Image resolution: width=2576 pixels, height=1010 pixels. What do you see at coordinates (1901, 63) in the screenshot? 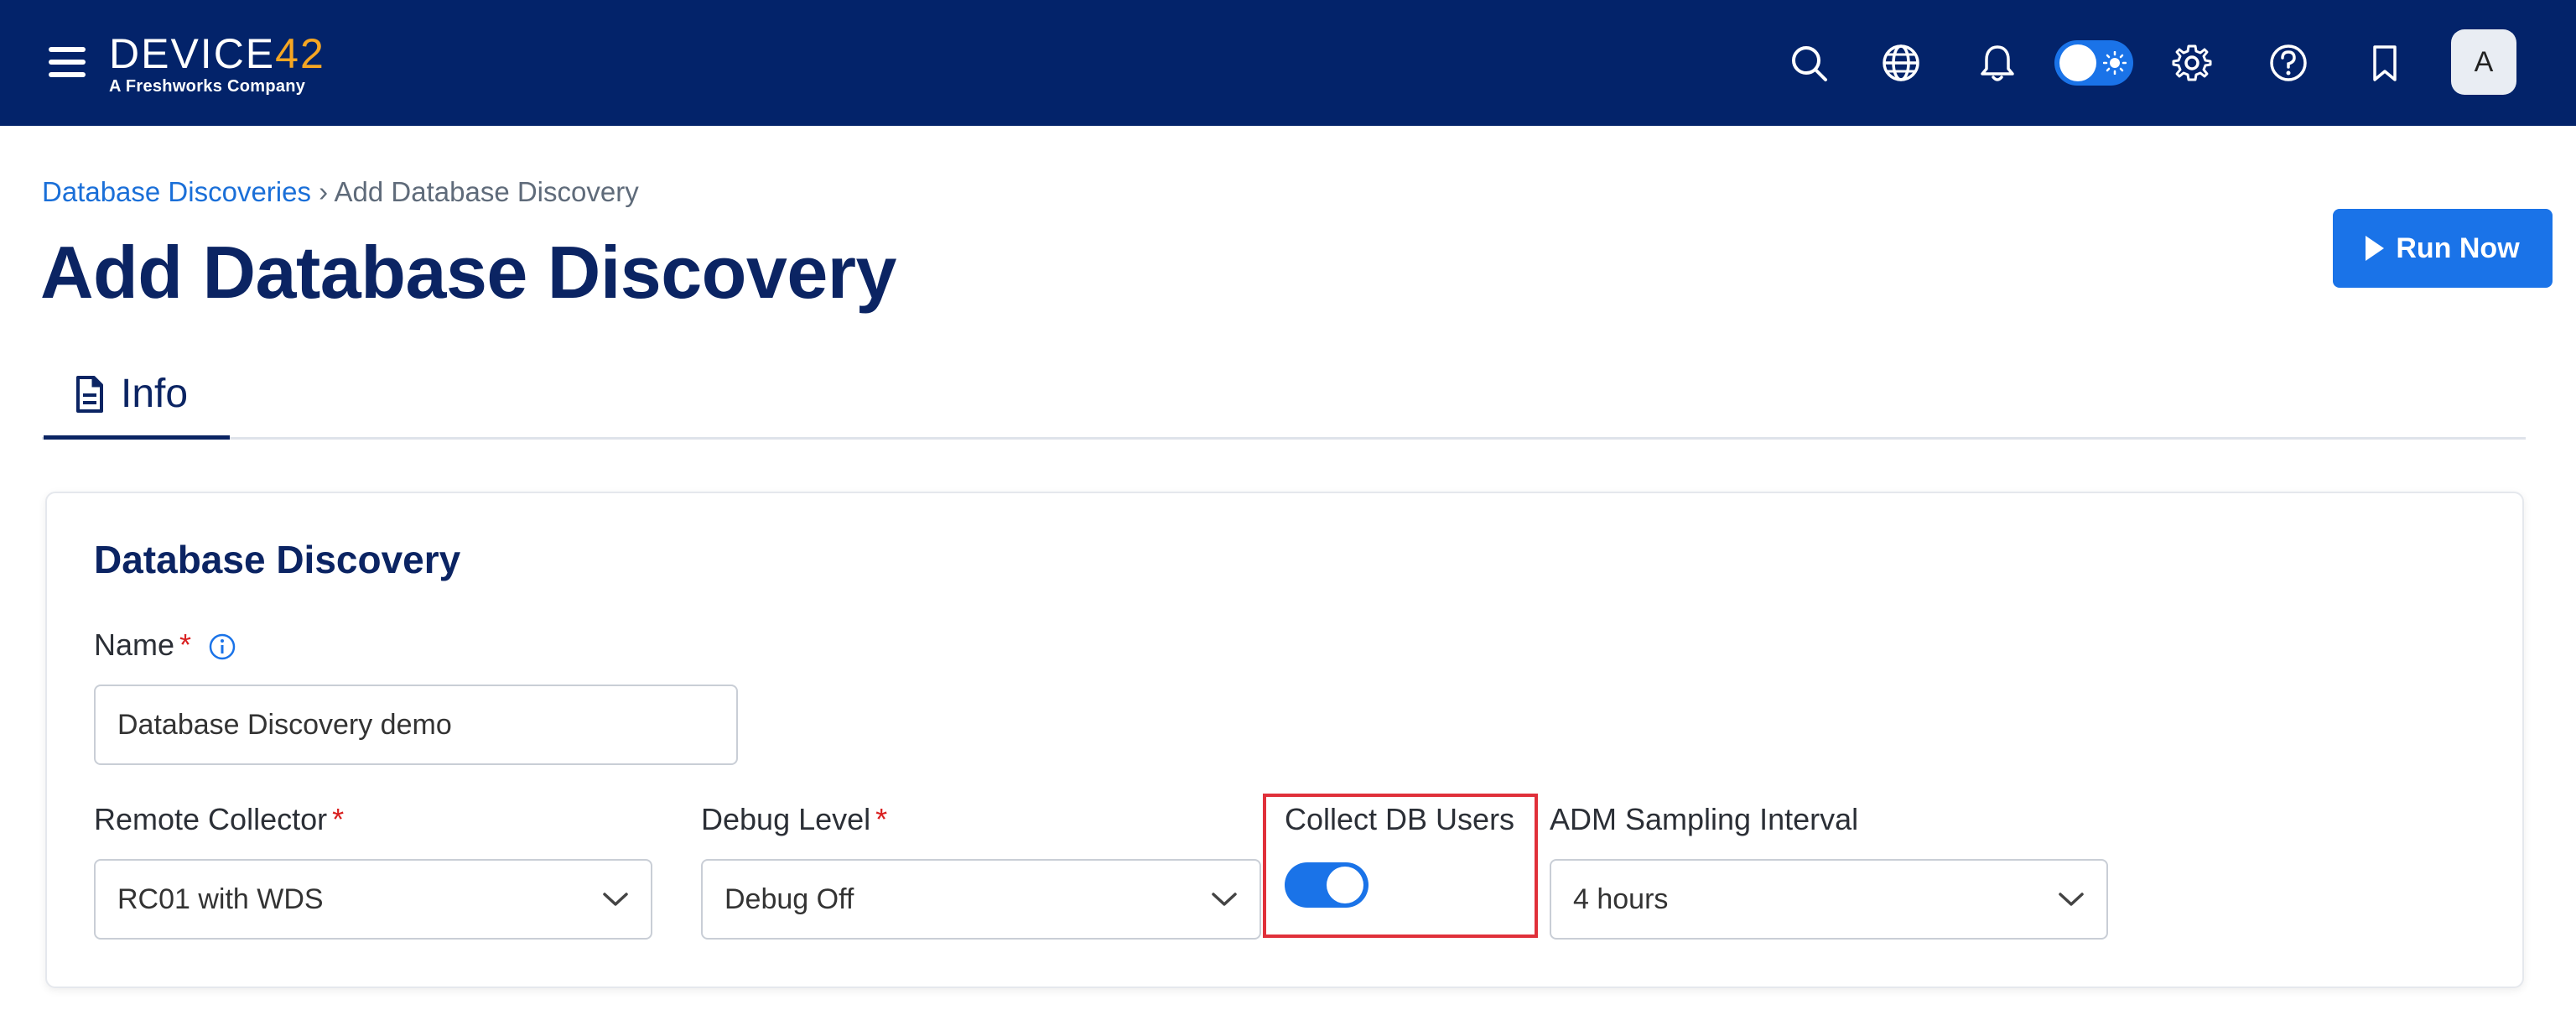
I see `globe-icon` at bounding box center [1901, 63].